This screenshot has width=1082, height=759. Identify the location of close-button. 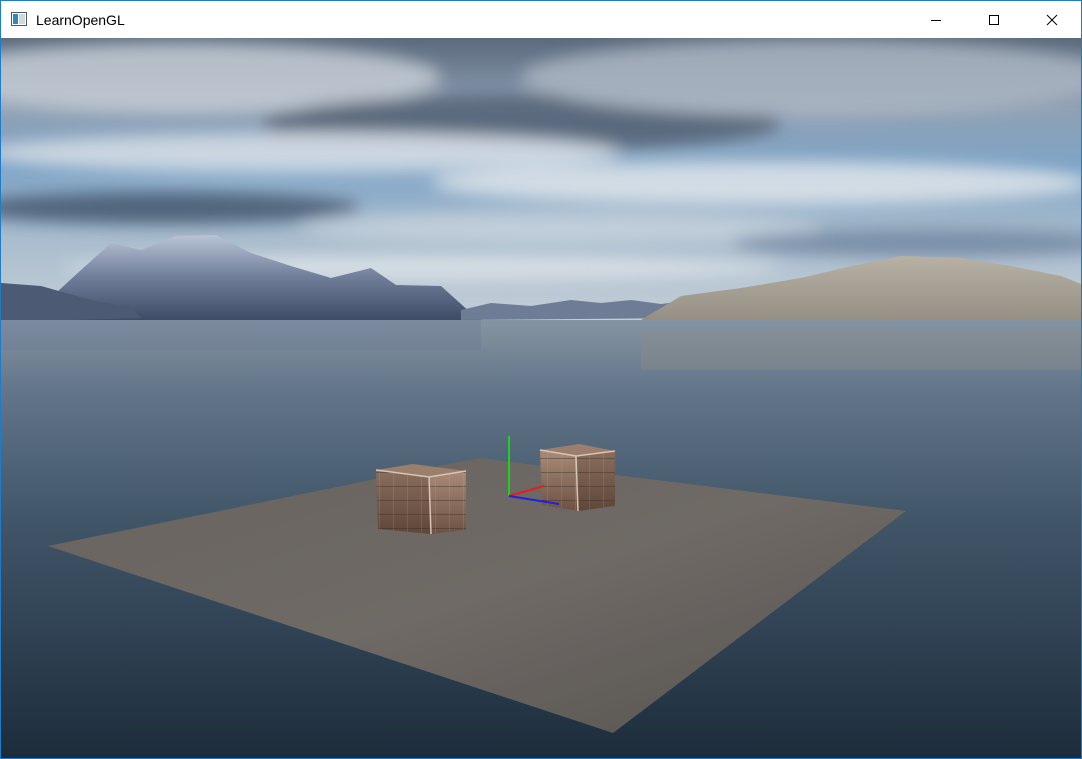
(1052, 19).